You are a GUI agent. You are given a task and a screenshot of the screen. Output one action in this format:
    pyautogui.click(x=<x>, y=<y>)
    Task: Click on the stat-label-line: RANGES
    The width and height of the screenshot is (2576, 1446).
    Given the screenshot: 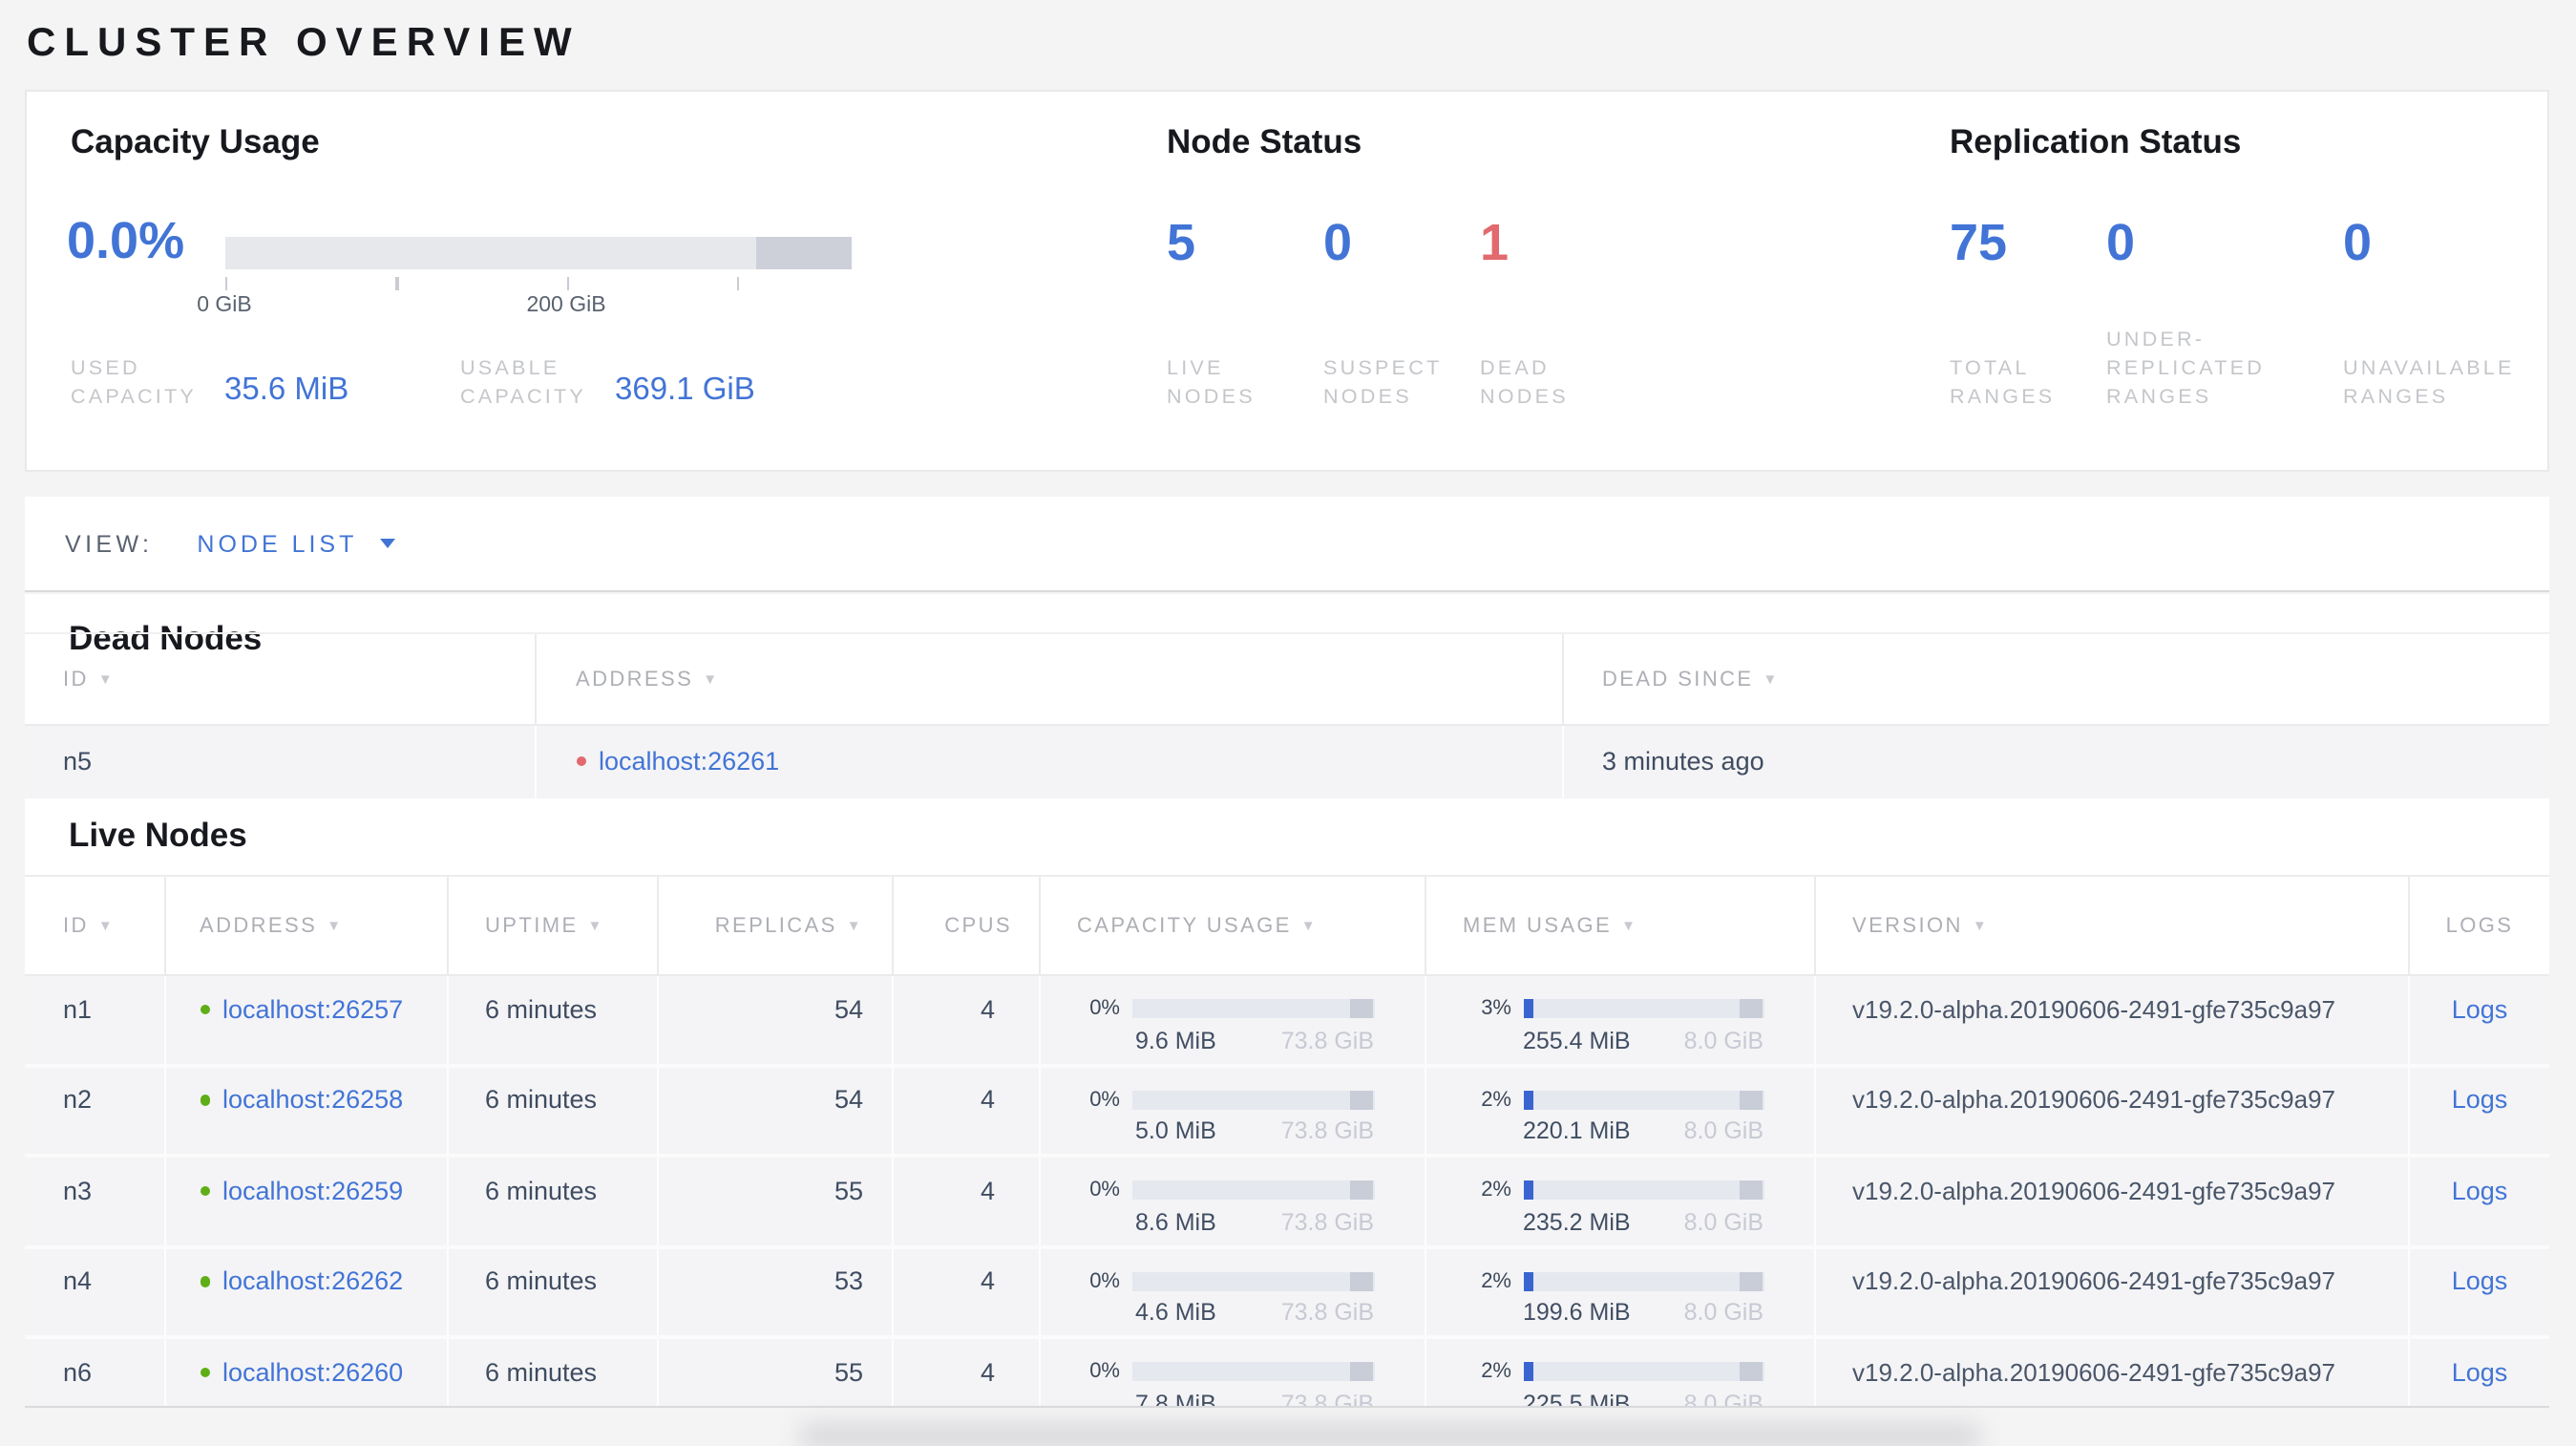 What is the action you would take?
    pyautogui.click(x=2159, y=397)
    